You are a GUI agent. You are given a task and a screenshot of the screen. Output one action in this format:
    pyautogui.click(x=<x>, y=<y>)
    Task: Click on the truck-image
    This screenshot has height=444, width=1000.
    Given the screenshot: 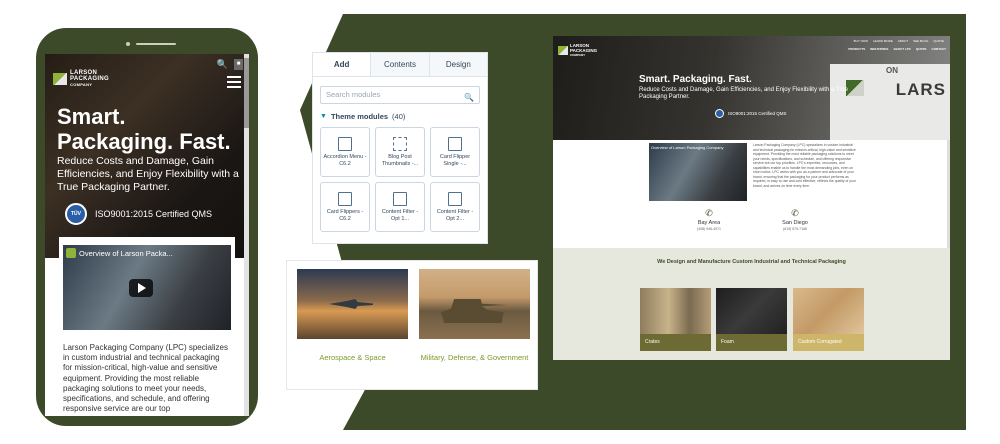 What is the action you would take?
    pyautogui.click(x=890, y=102)
    